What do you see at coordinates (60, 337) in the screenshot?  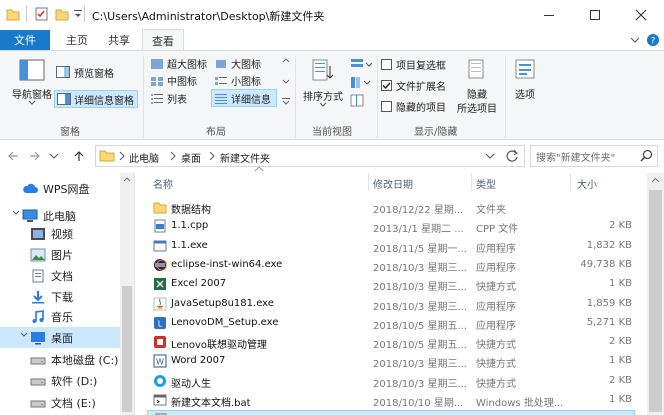 I see `nav-item: 桌面` at bounding box center [60, 337].